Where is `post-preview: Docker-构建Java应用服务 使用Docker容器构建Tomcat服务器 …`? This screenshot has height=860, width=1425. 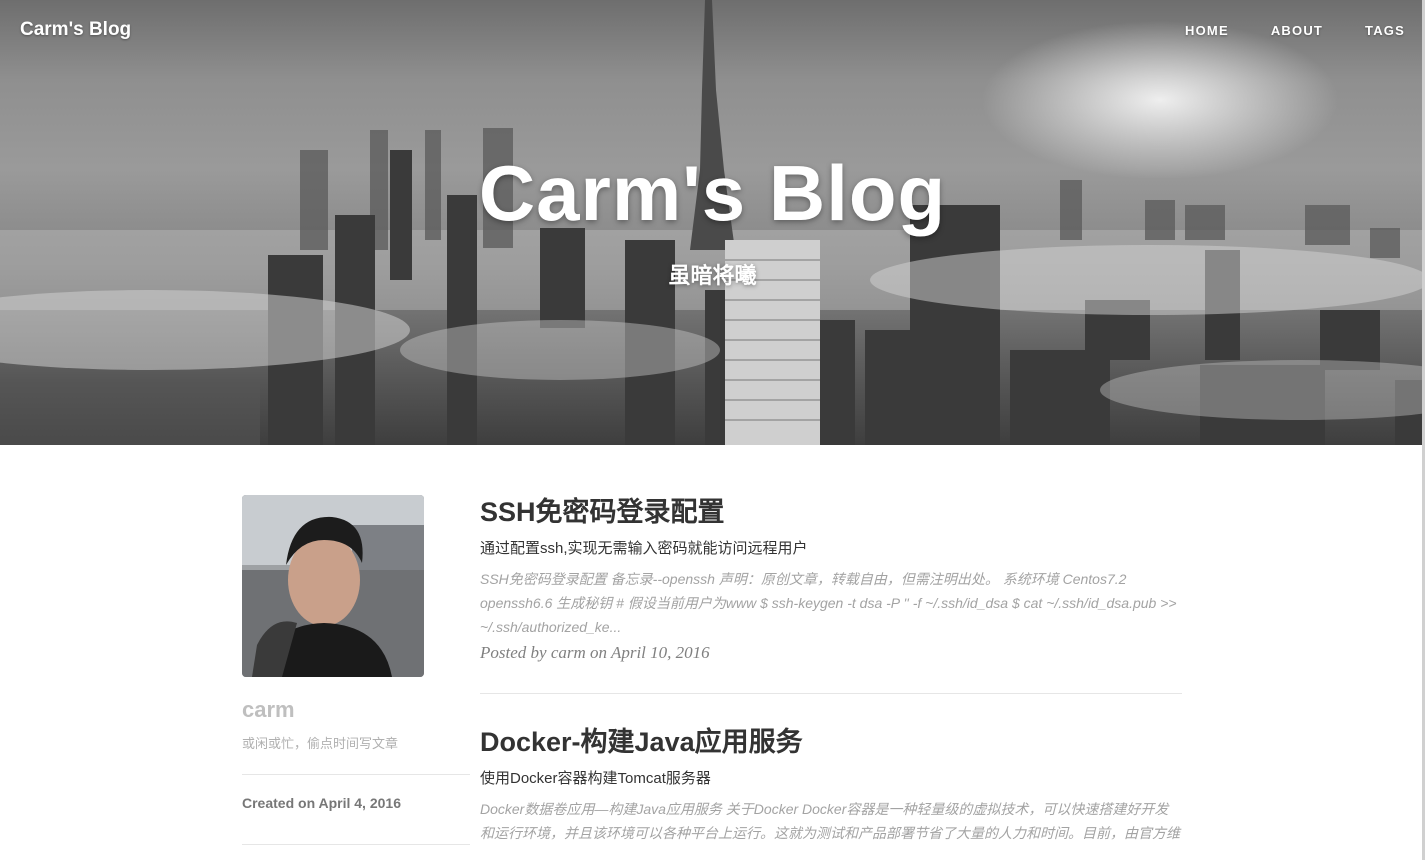 post-preview: Docker-构建Java应用服务 使用Docker容器构建Tomcat服务器 … is located at coordinates (831, 784).